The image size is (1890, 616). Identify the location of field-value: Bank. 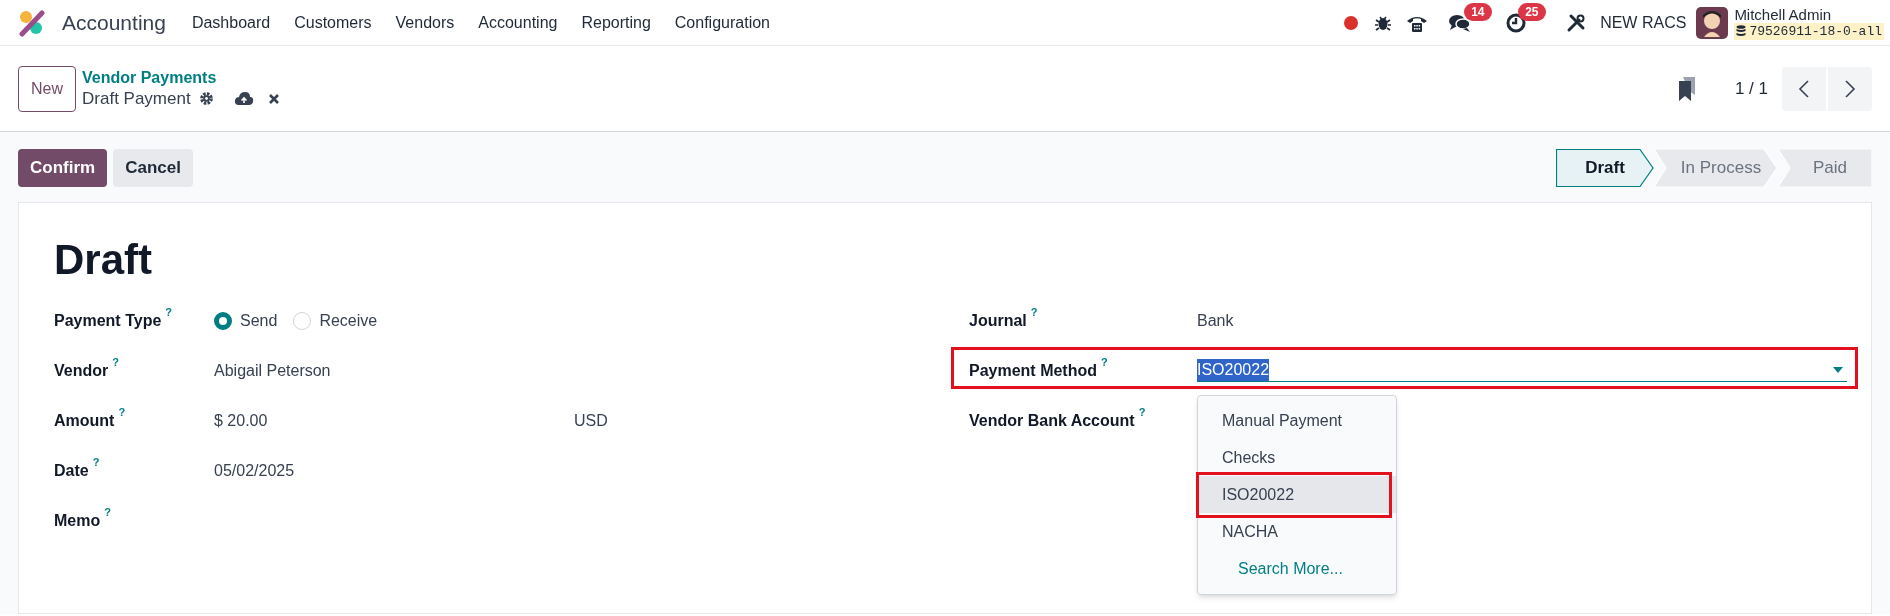
(1215, 321).